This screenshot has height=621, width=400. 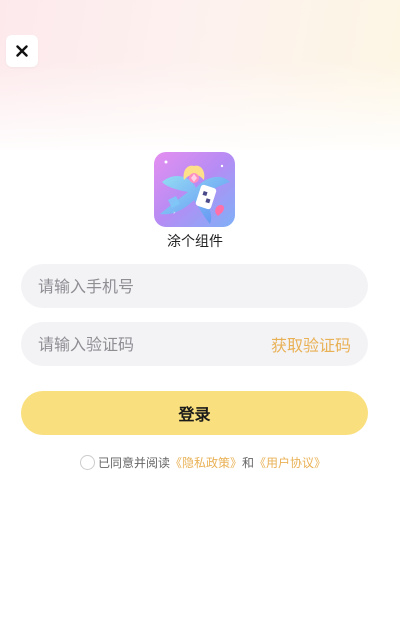 What do you see at coordinates (290, 462) in the screenshot?
I see `user-agreement-link: 《用户协议》` at bounding box center [290, 462].